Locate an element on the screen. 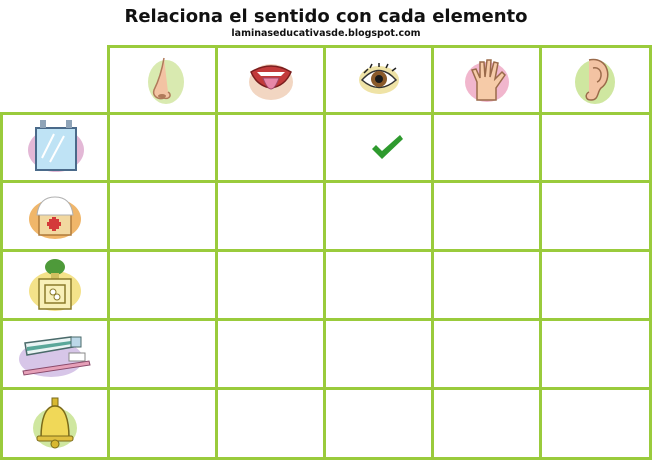 This screenshot has width=652, height=475. mouth-tongue-icon is located at coordinates (271, 80).